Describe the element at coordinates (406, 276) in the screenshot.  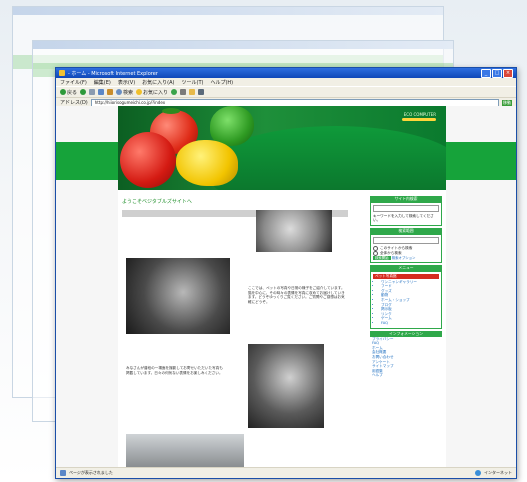
I see `menu-red-label: ペット写真館` at that location.